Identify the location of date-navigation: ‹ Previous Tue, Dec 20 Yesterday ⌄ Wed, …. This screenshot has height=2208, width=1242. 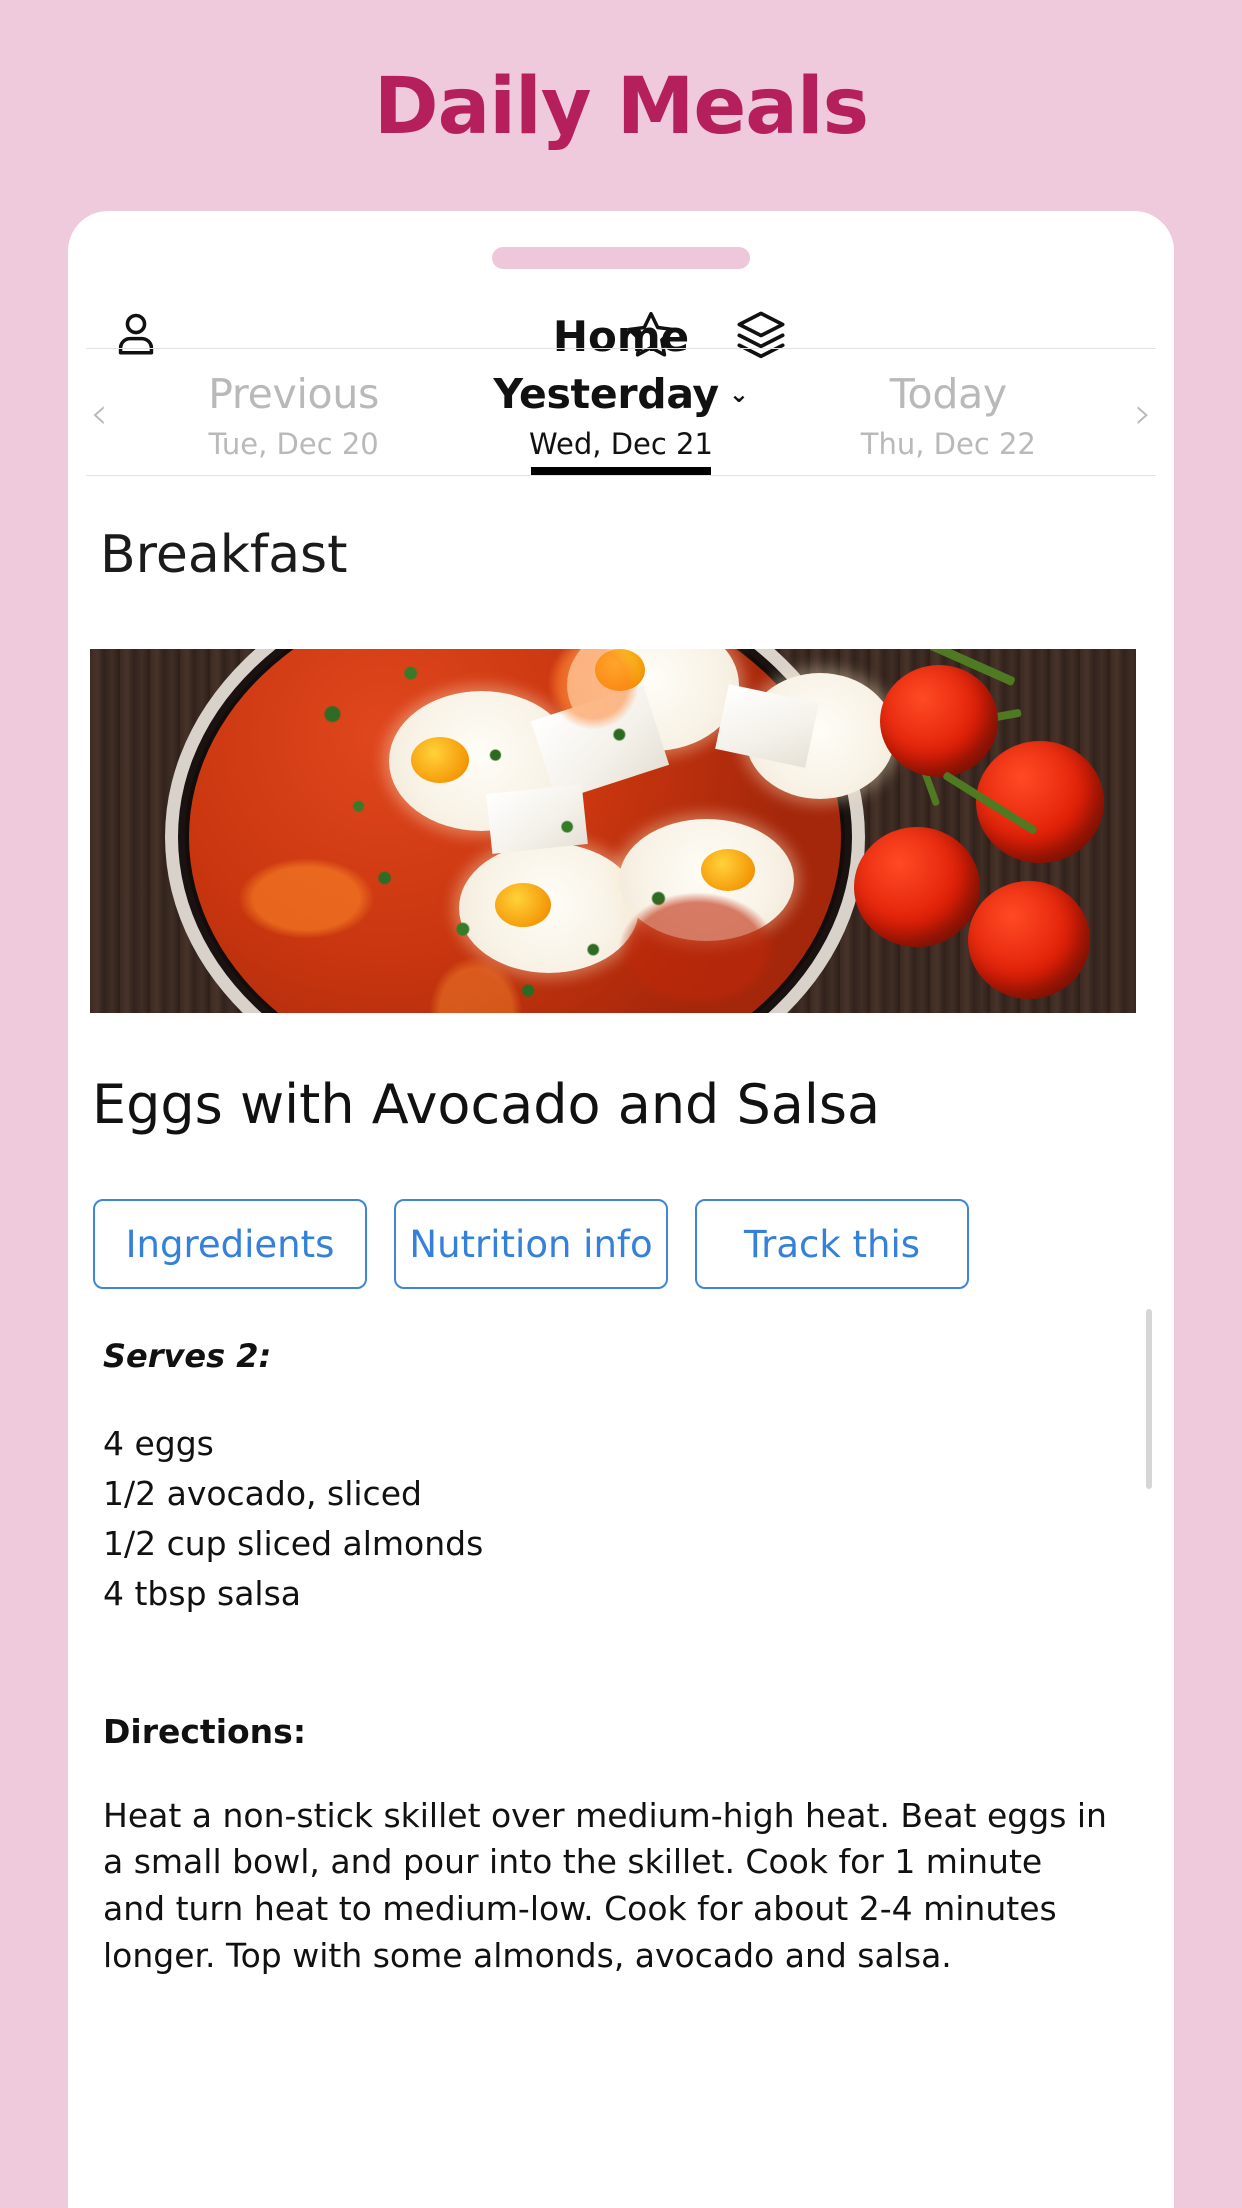
(621, 413).